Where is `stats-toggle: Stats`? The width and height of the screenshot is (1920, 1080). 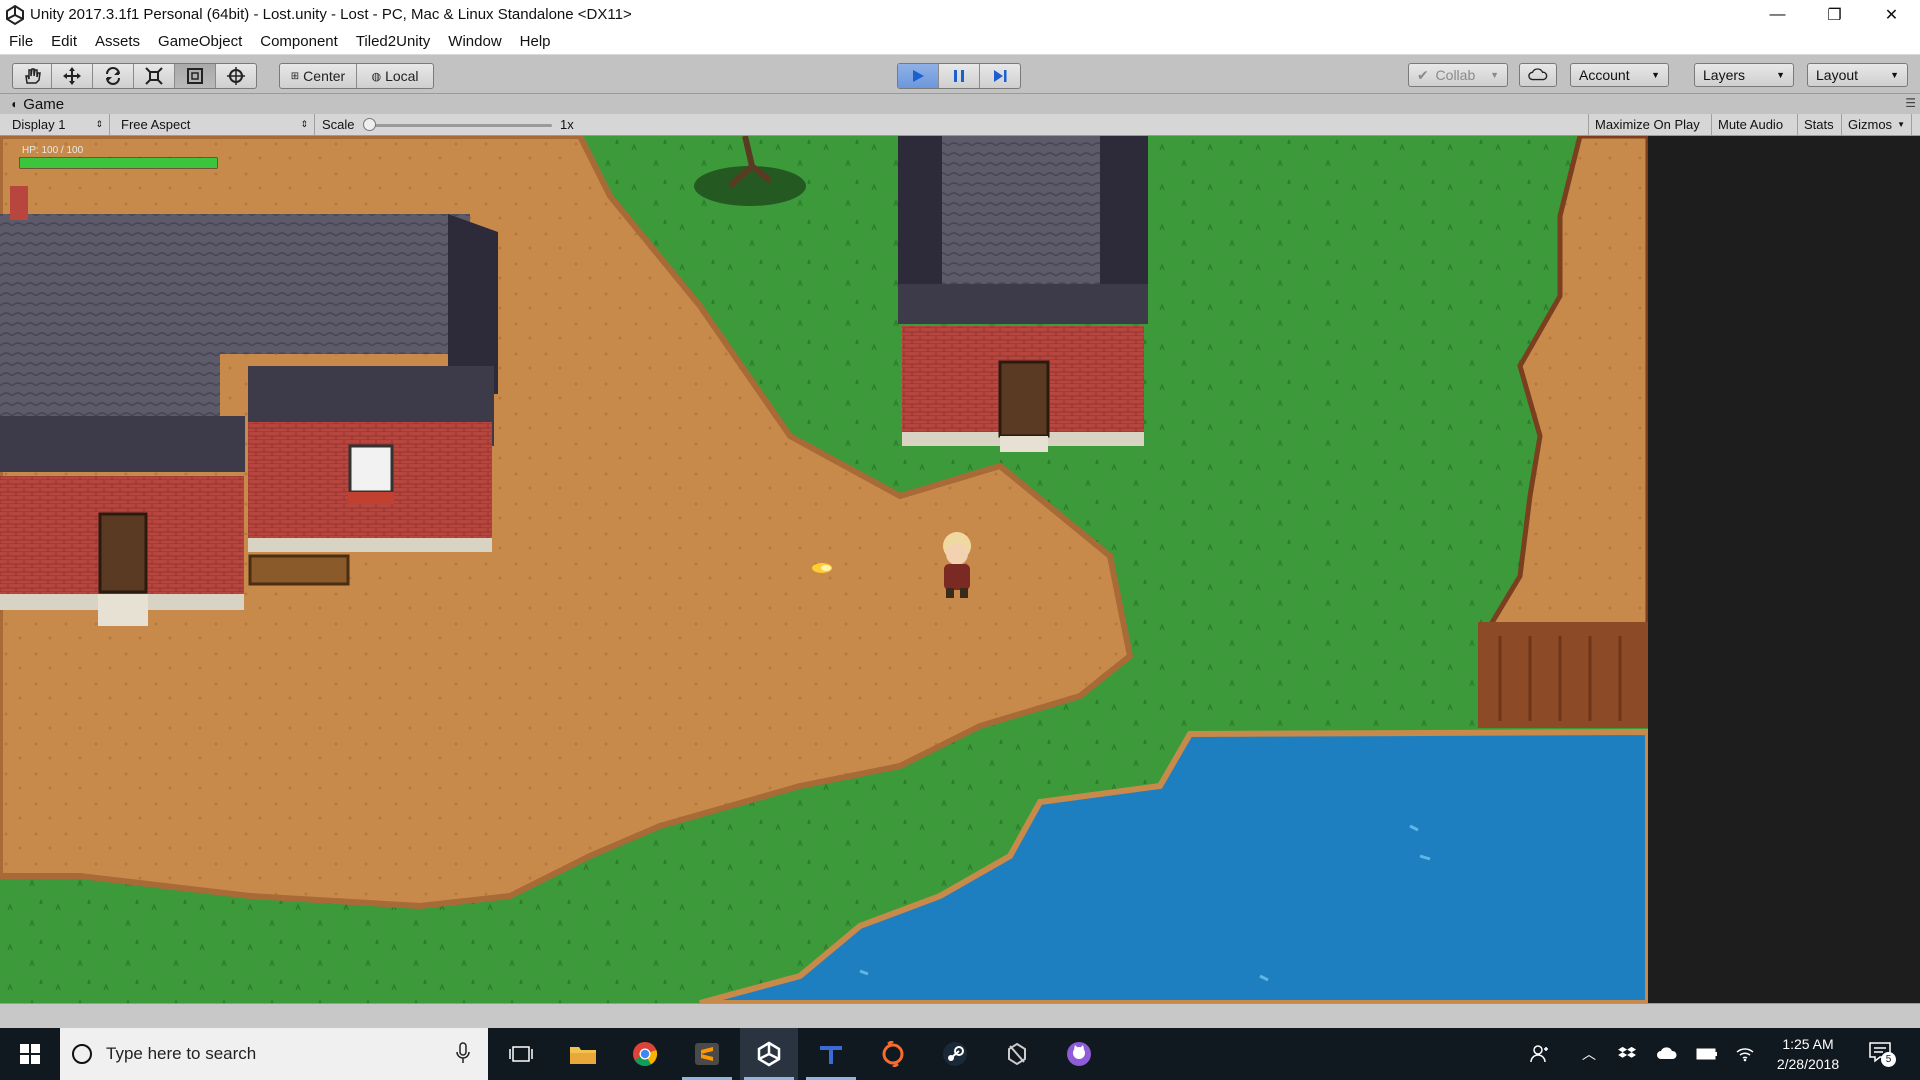 stats-toggle: Stats is located at coordinates (1820, 124).